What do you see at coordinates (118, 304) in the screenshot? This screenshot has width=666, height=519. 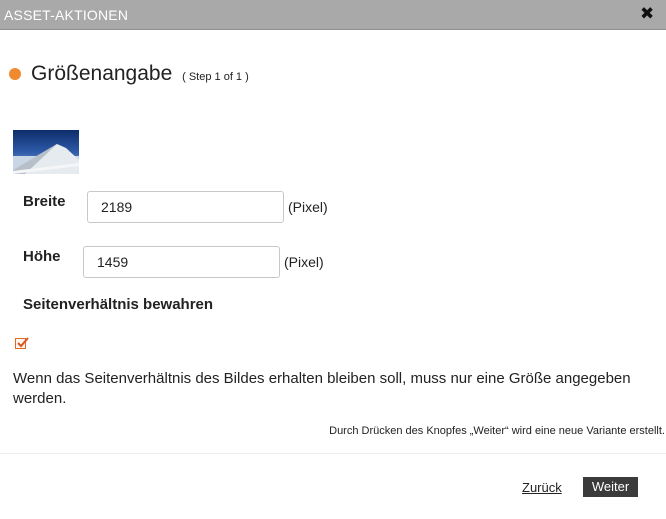 I see `aspect-ratio-label: Seitenverhältnis bewahren` at bounding box center [118, 304].